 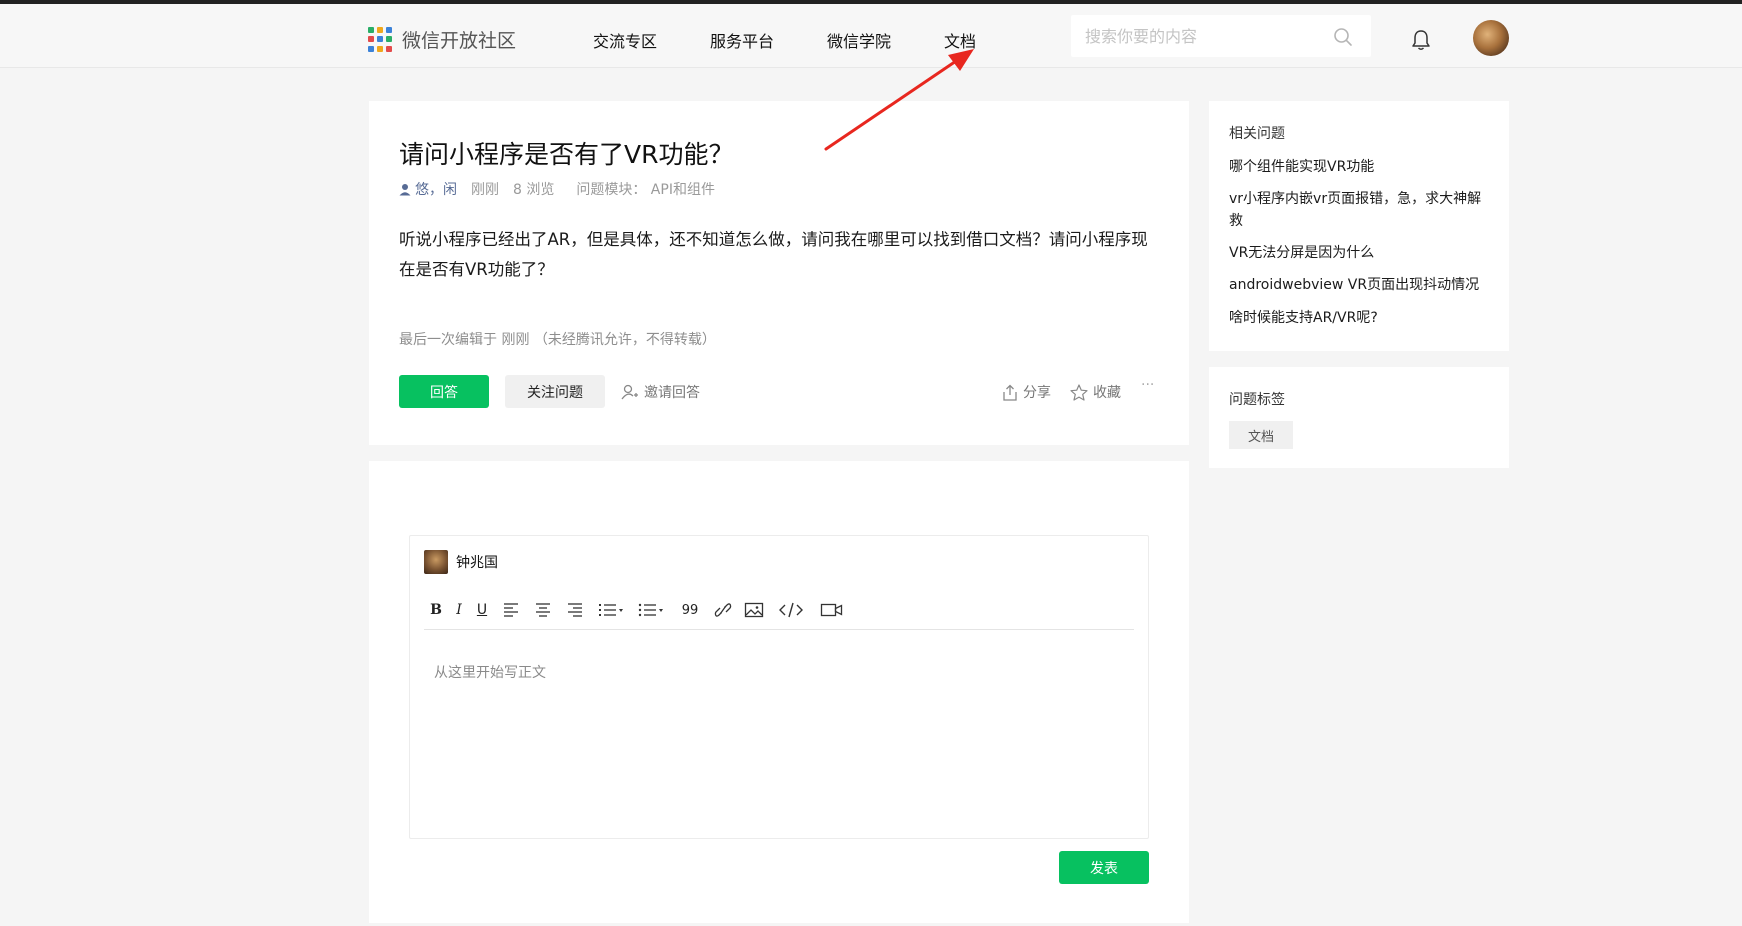 I want to click on video-icon, so click(x=832, y=610).